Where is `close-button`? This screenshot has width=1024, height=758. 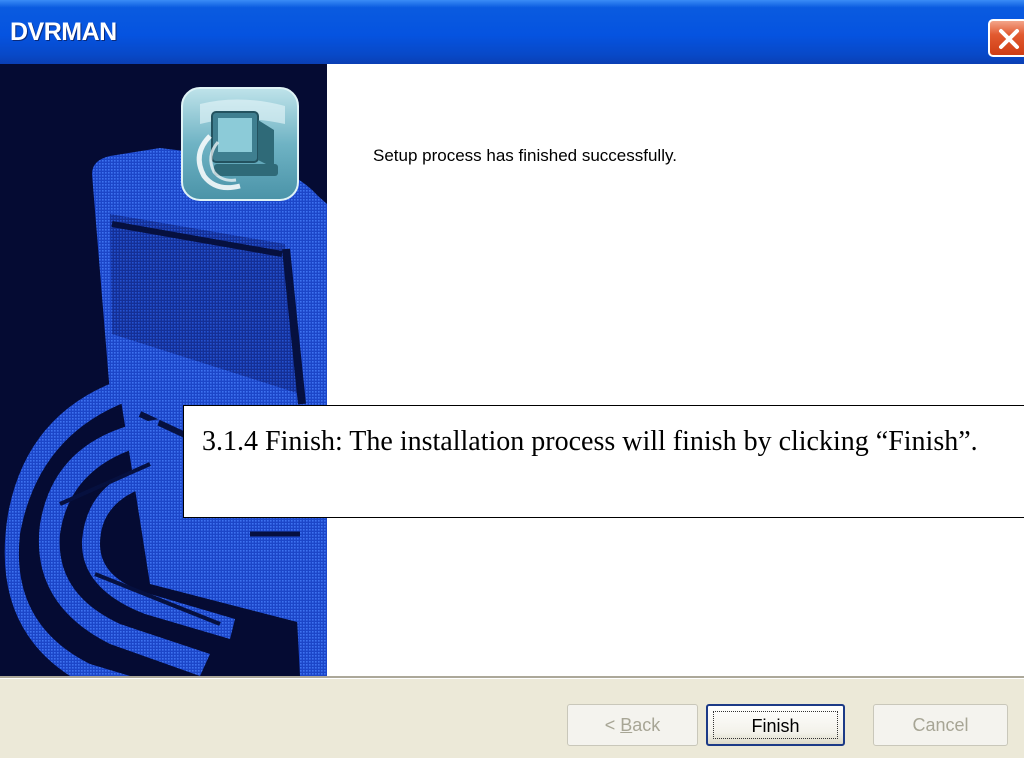 close-button is located at coordinates (1006, 38).